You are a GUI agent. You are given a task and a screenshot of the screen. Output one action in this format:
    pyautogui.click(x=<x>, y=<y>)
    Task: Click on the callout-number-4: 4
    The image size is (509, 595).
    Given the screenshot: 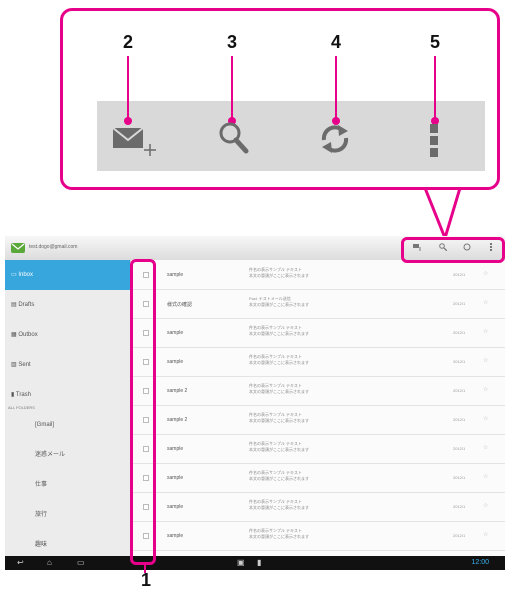 What is the action you would take?
    pyautogui.click(x=335, y=42)
    